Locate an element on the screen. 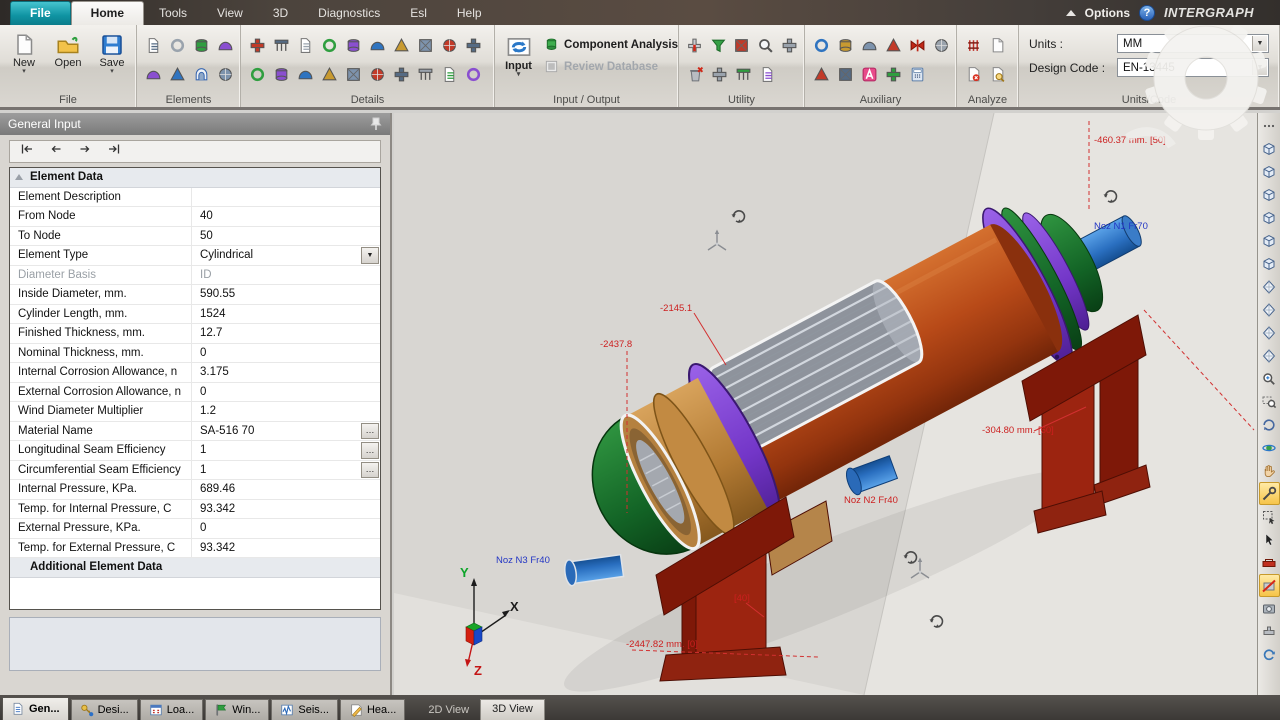  drum-black-button is located at coordinates (719, 74).